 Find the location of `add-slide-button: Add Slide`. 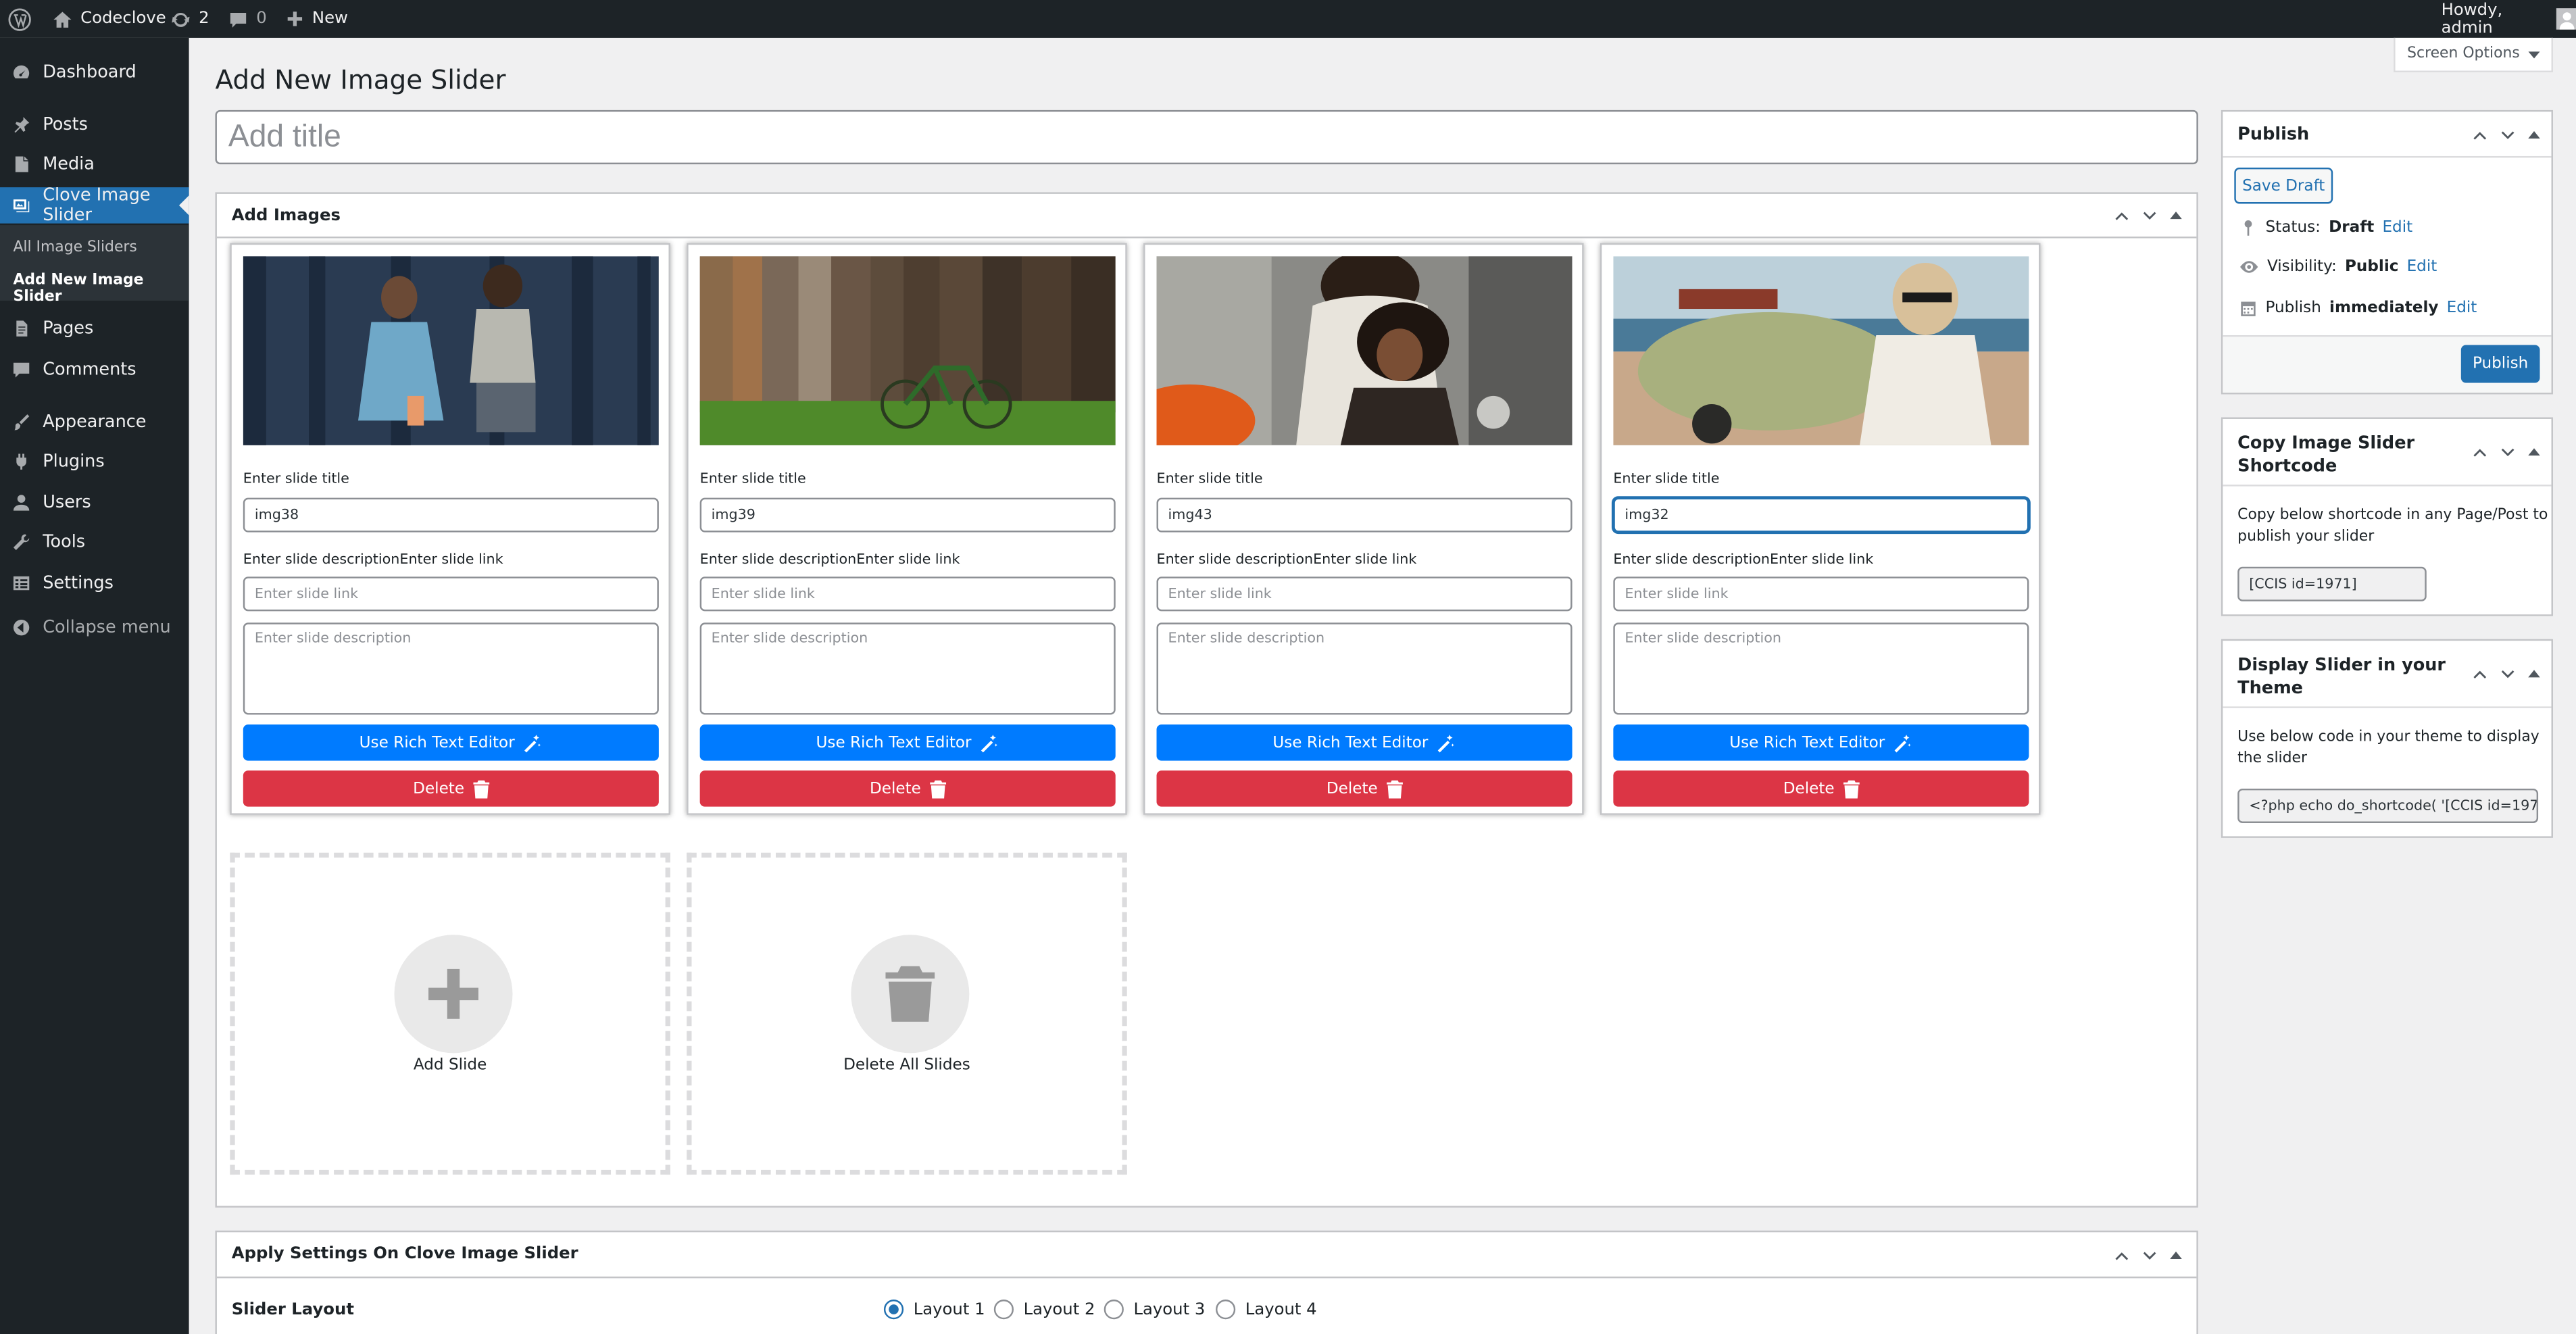

add-slide-button: Add Slide is located at coordinates (450, 1014).